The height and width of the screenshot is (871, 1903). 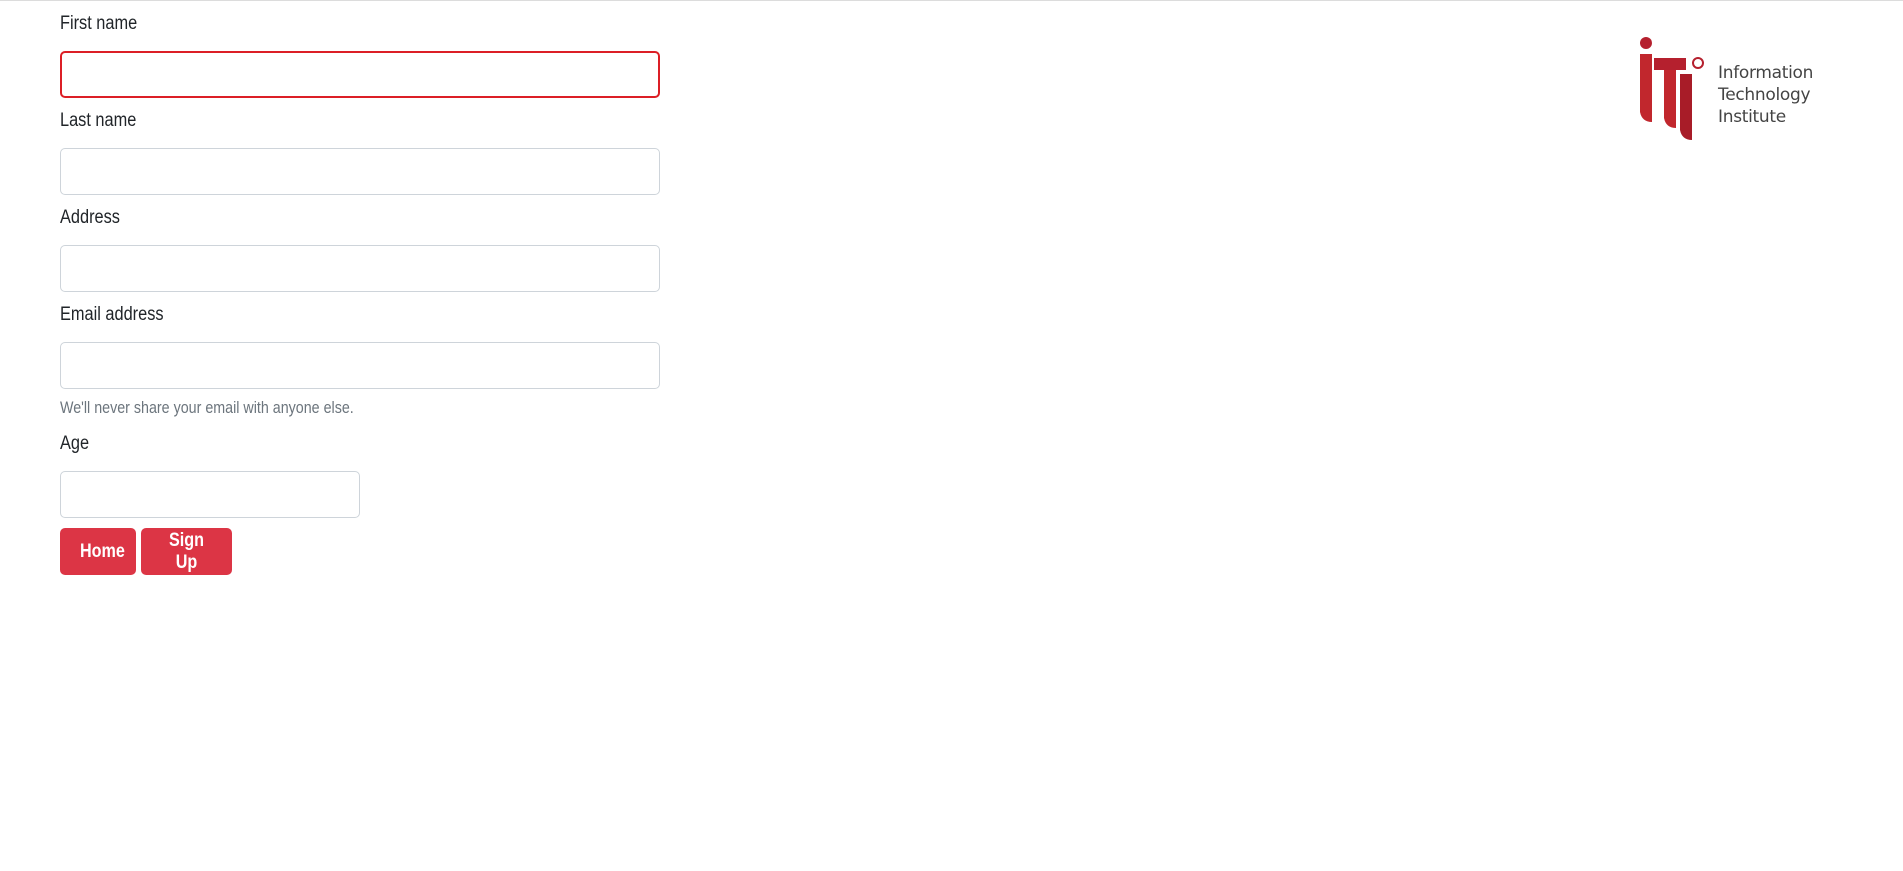 What do you see at coordinates (102, 551) in the screenshot?
I see `home-button-label: Home` at bounding box center [102, 551].